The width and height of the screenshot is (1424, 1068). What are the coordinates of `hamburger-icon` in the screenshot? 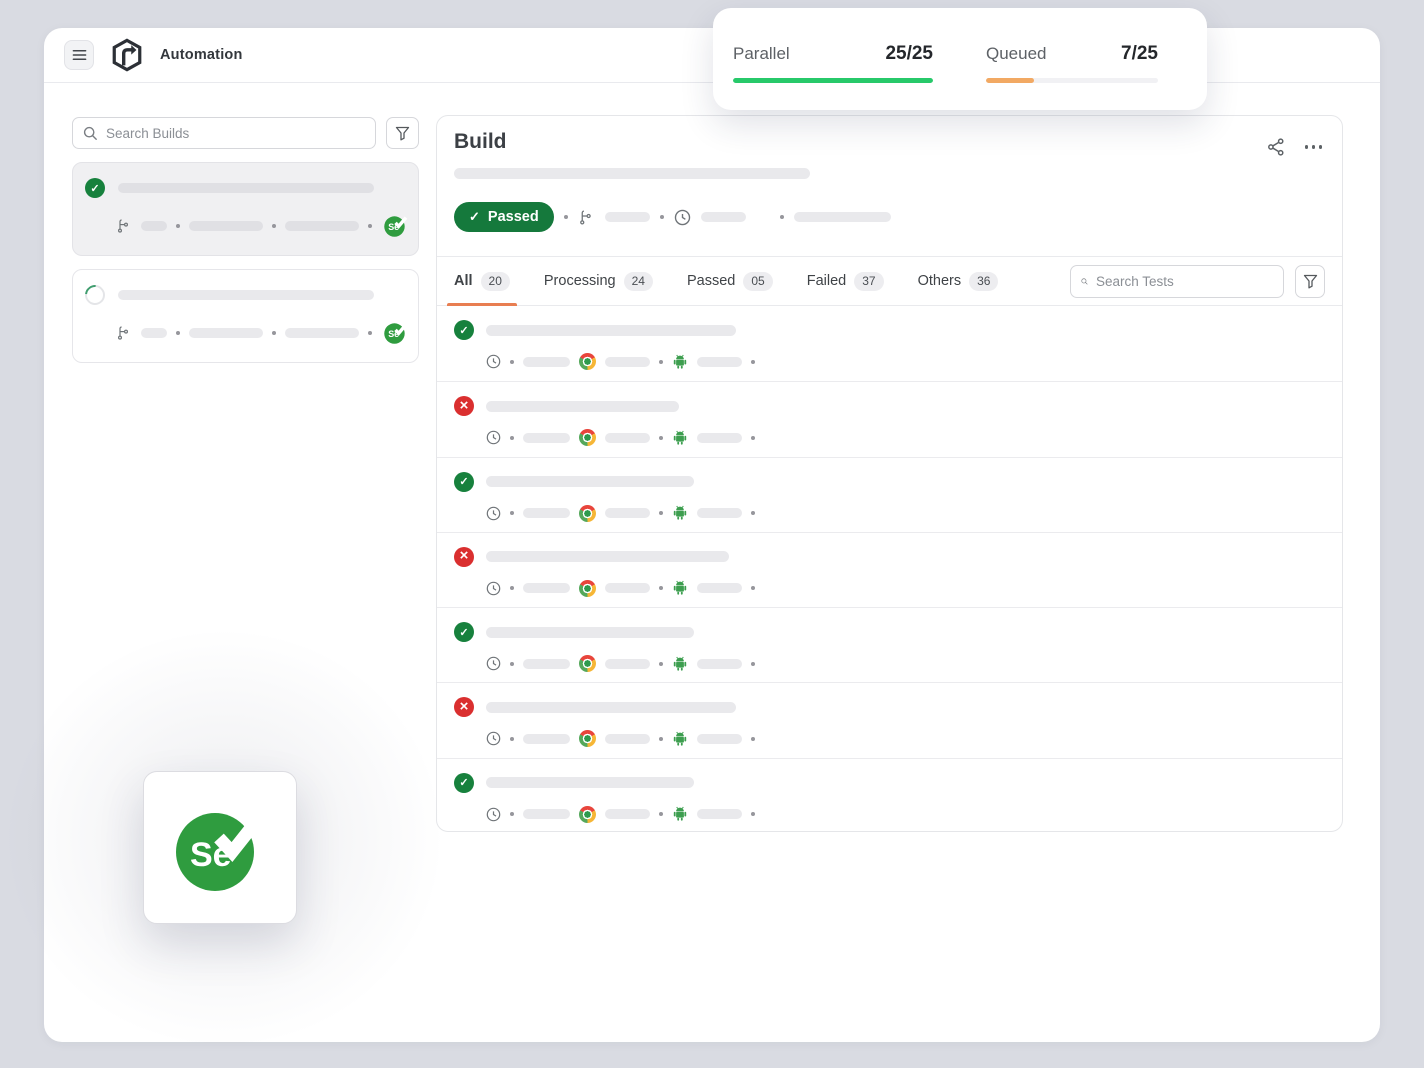 It's located at (79, 55).